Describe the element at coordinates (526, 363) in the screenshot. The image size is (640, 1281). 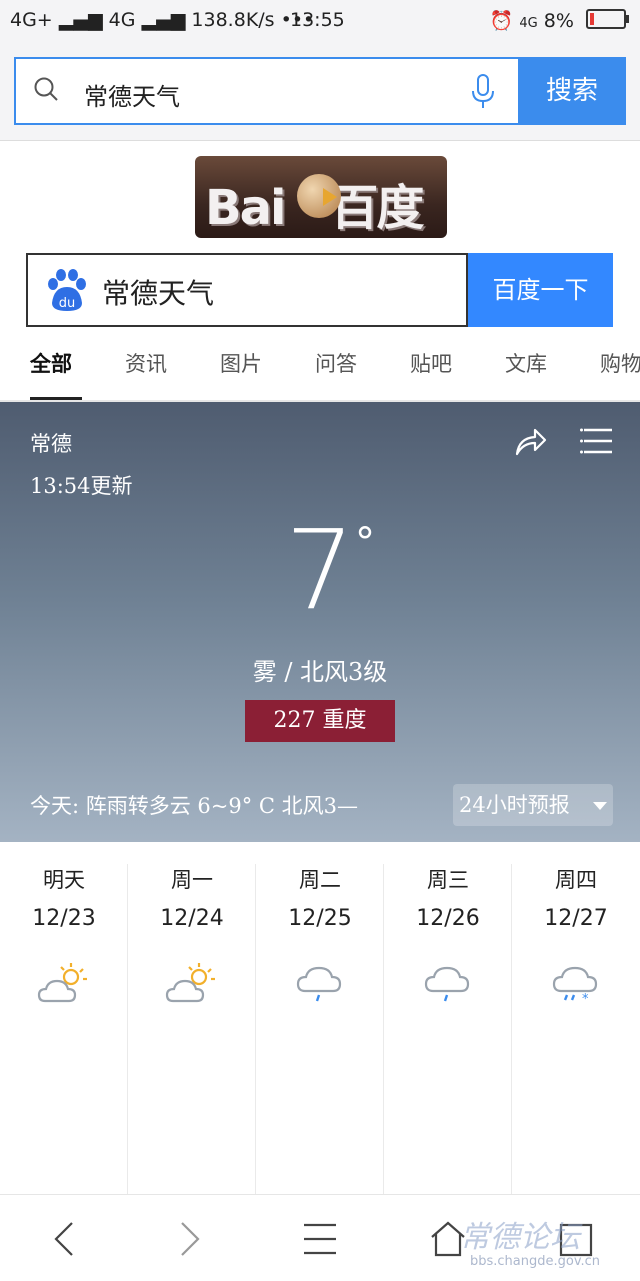
I see `tab-wenku: 文库` at that location.